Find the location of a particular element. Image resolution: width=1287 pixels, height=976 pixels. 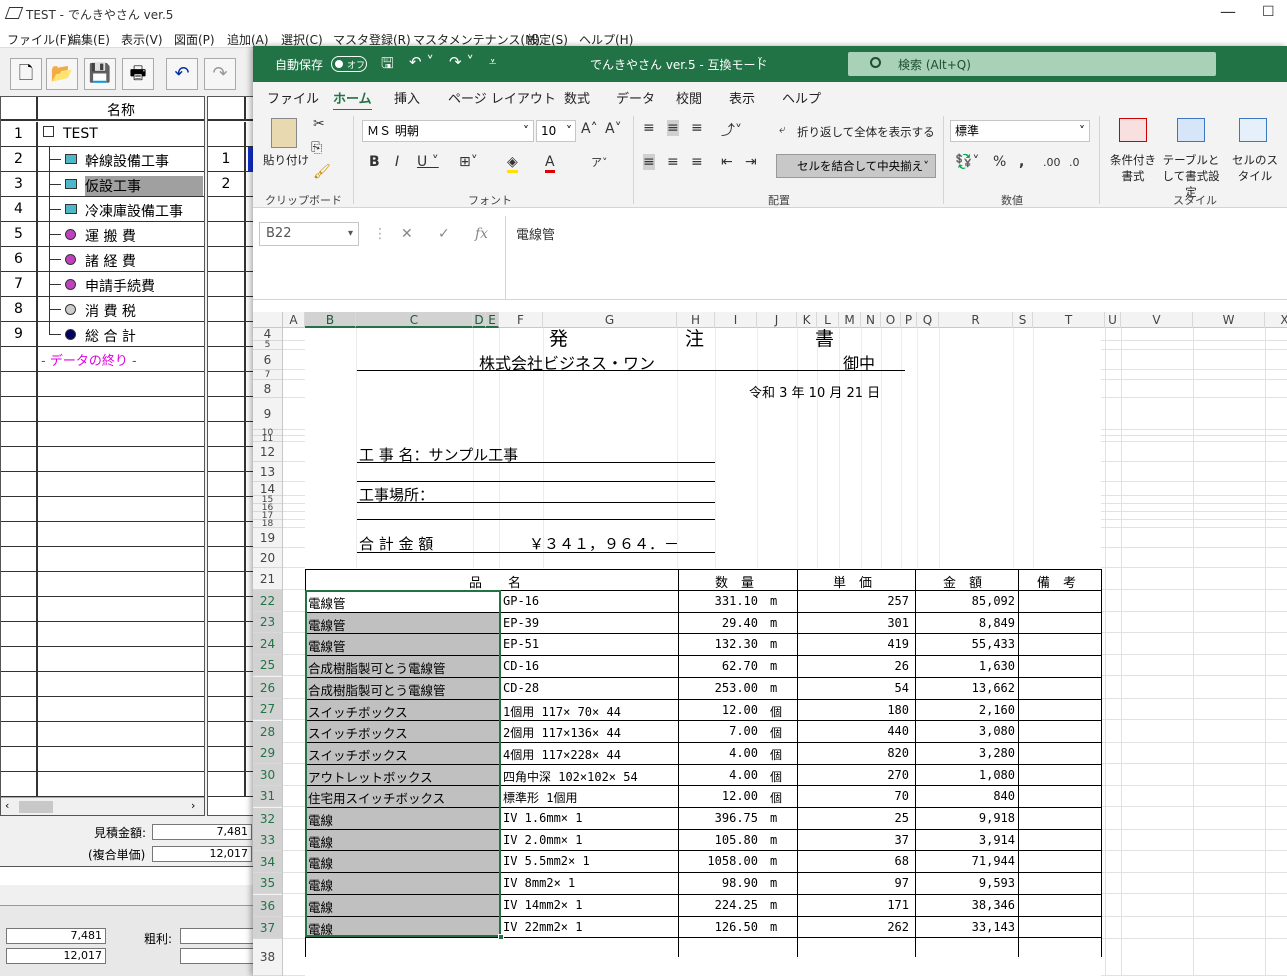

select-all-corner is located at coordinates (268, 320).